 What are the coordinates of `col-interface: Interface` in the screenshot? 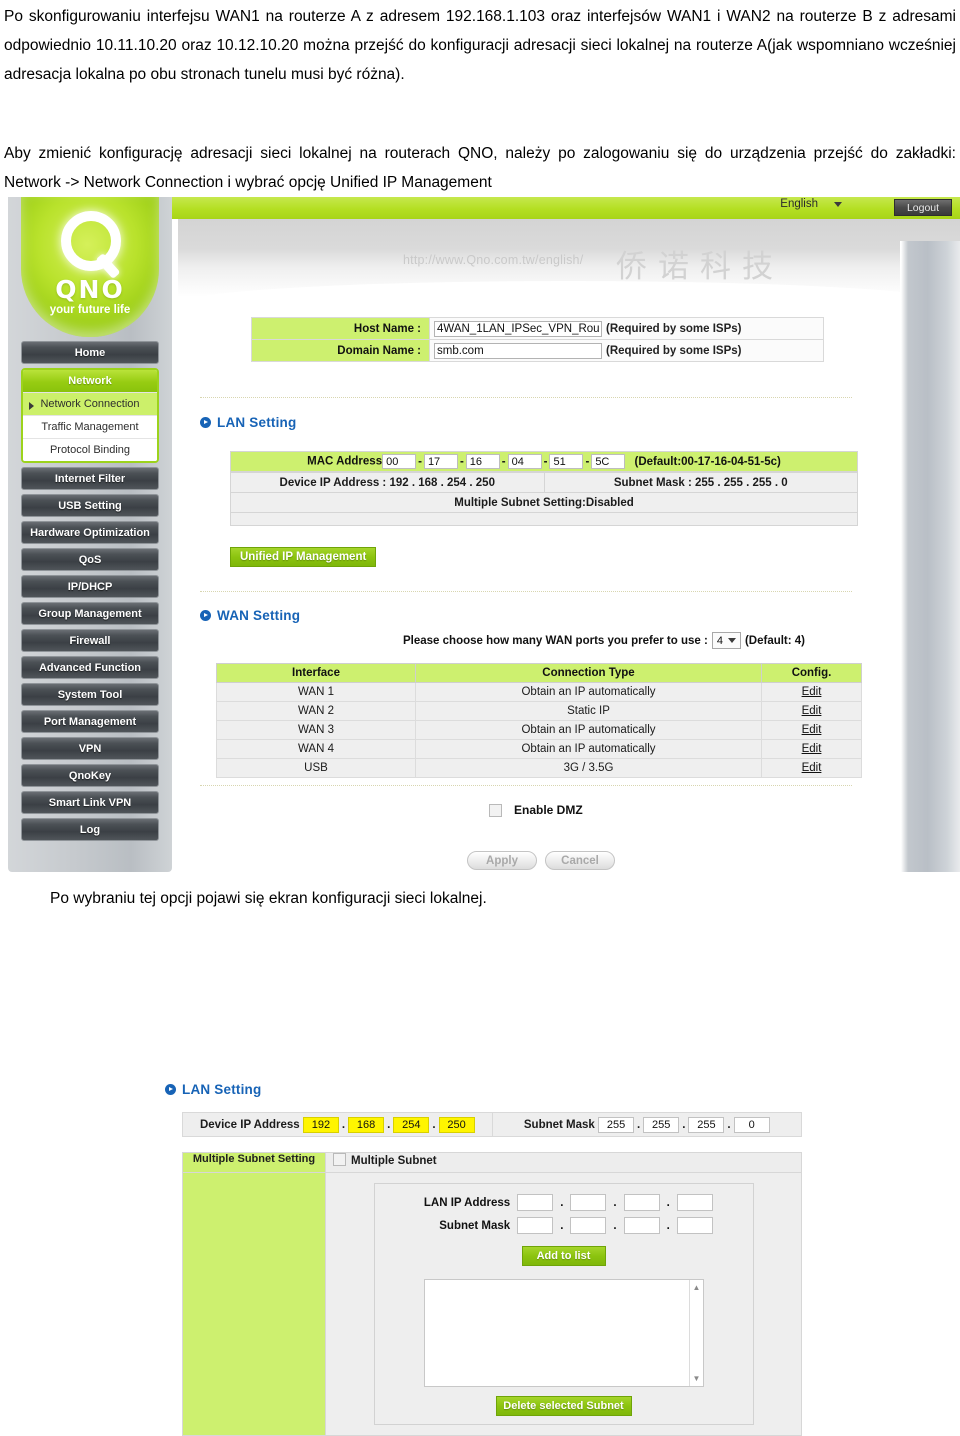 It's located at (316, 673).